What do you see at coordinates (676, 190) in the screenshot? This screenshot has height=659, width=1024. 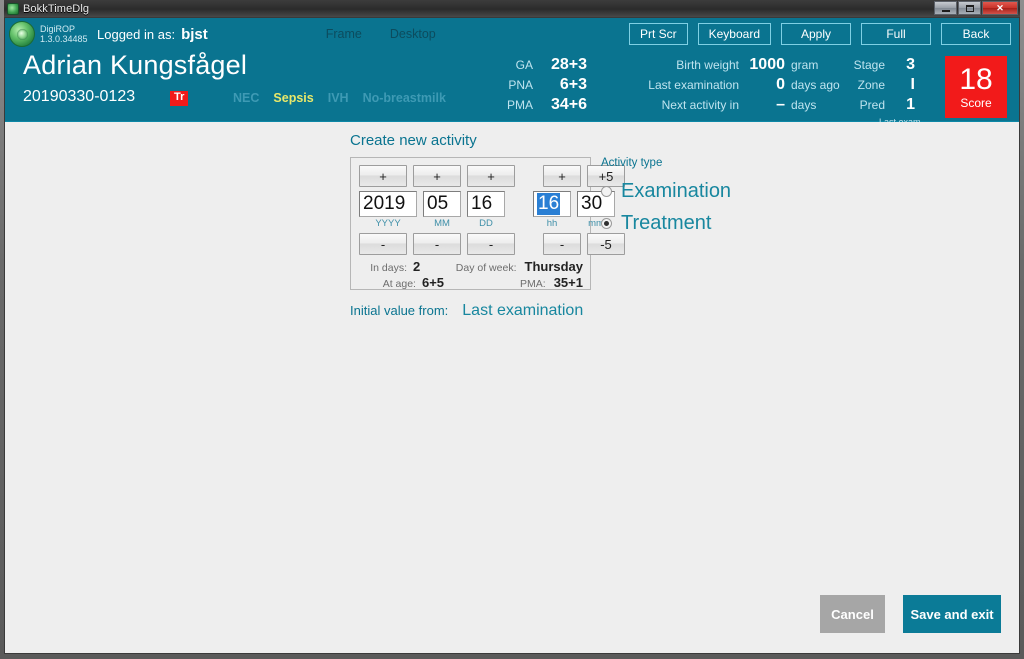 I see `radio-examination-label: Examination` at bounding box center [676, 190].